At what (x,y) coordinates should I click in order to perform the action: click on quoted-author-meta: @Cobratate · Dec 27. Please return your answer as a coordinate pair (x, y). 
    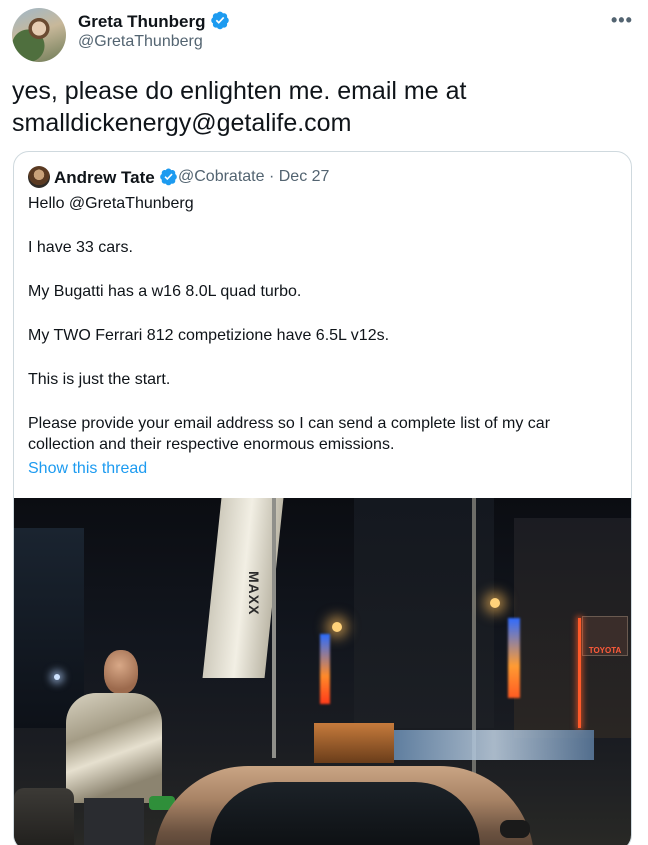
    Looking at the image, I should click on (253, 177).